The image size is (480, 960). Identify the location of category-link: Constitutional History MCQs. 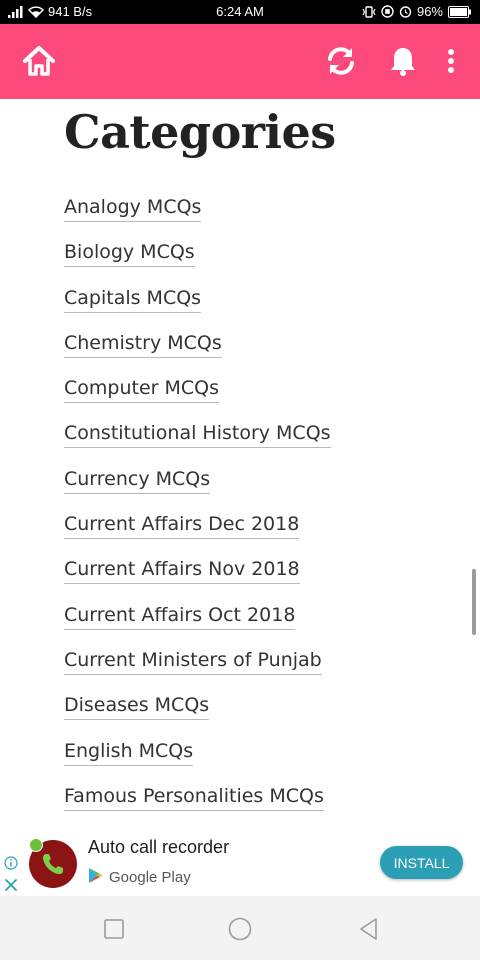
(197, 435).